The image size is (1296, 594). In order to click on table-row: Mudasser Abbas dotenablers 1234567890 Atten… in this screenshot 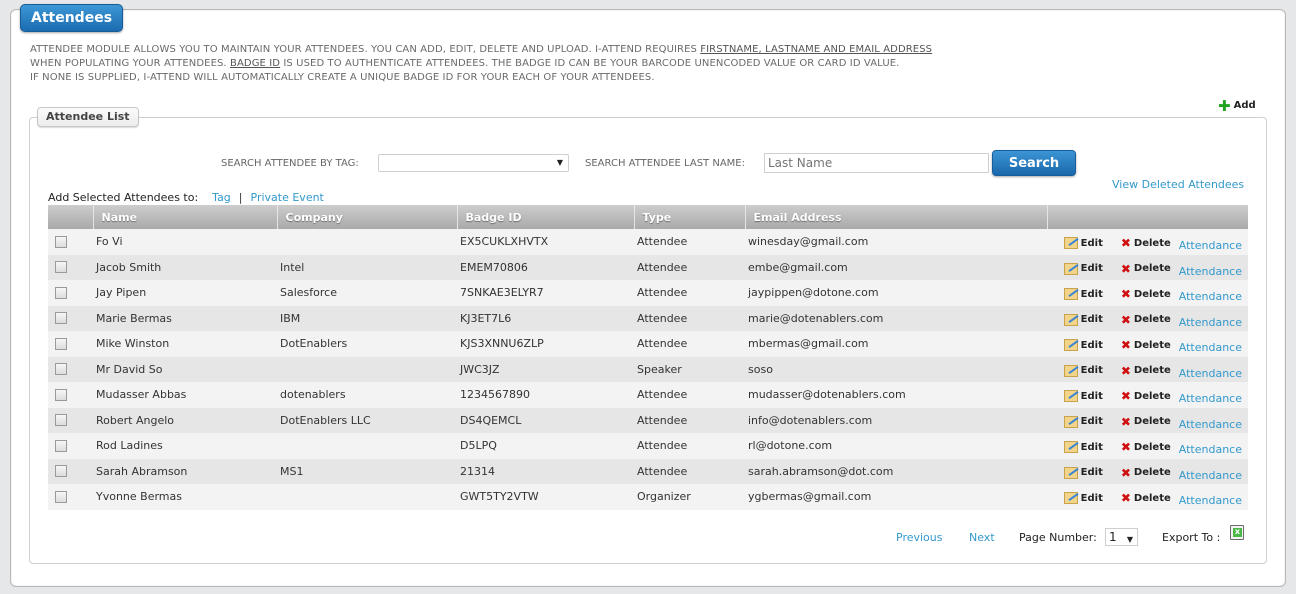, I will do `click(648, 395)`.